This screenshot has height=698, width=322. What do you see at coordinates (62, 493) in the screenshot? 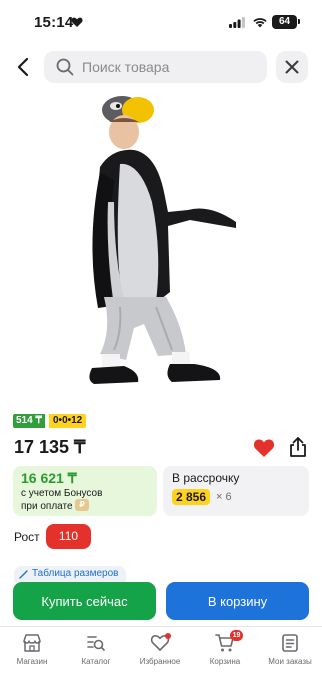
I see `bonus-caption-1: с учетом Бонусов` at bounding box center [62, 493].